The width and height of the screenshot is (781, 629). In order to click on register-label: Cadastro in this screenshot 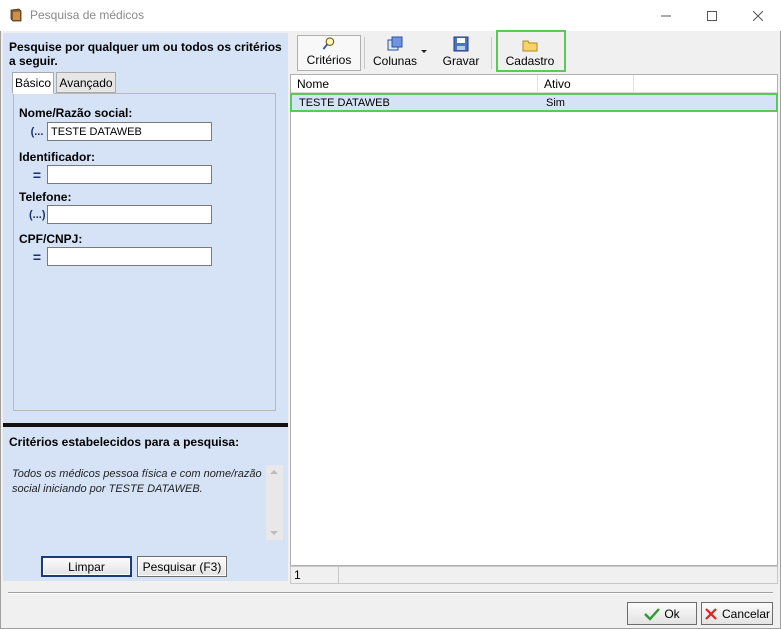, I will do `click(530, 61)`.